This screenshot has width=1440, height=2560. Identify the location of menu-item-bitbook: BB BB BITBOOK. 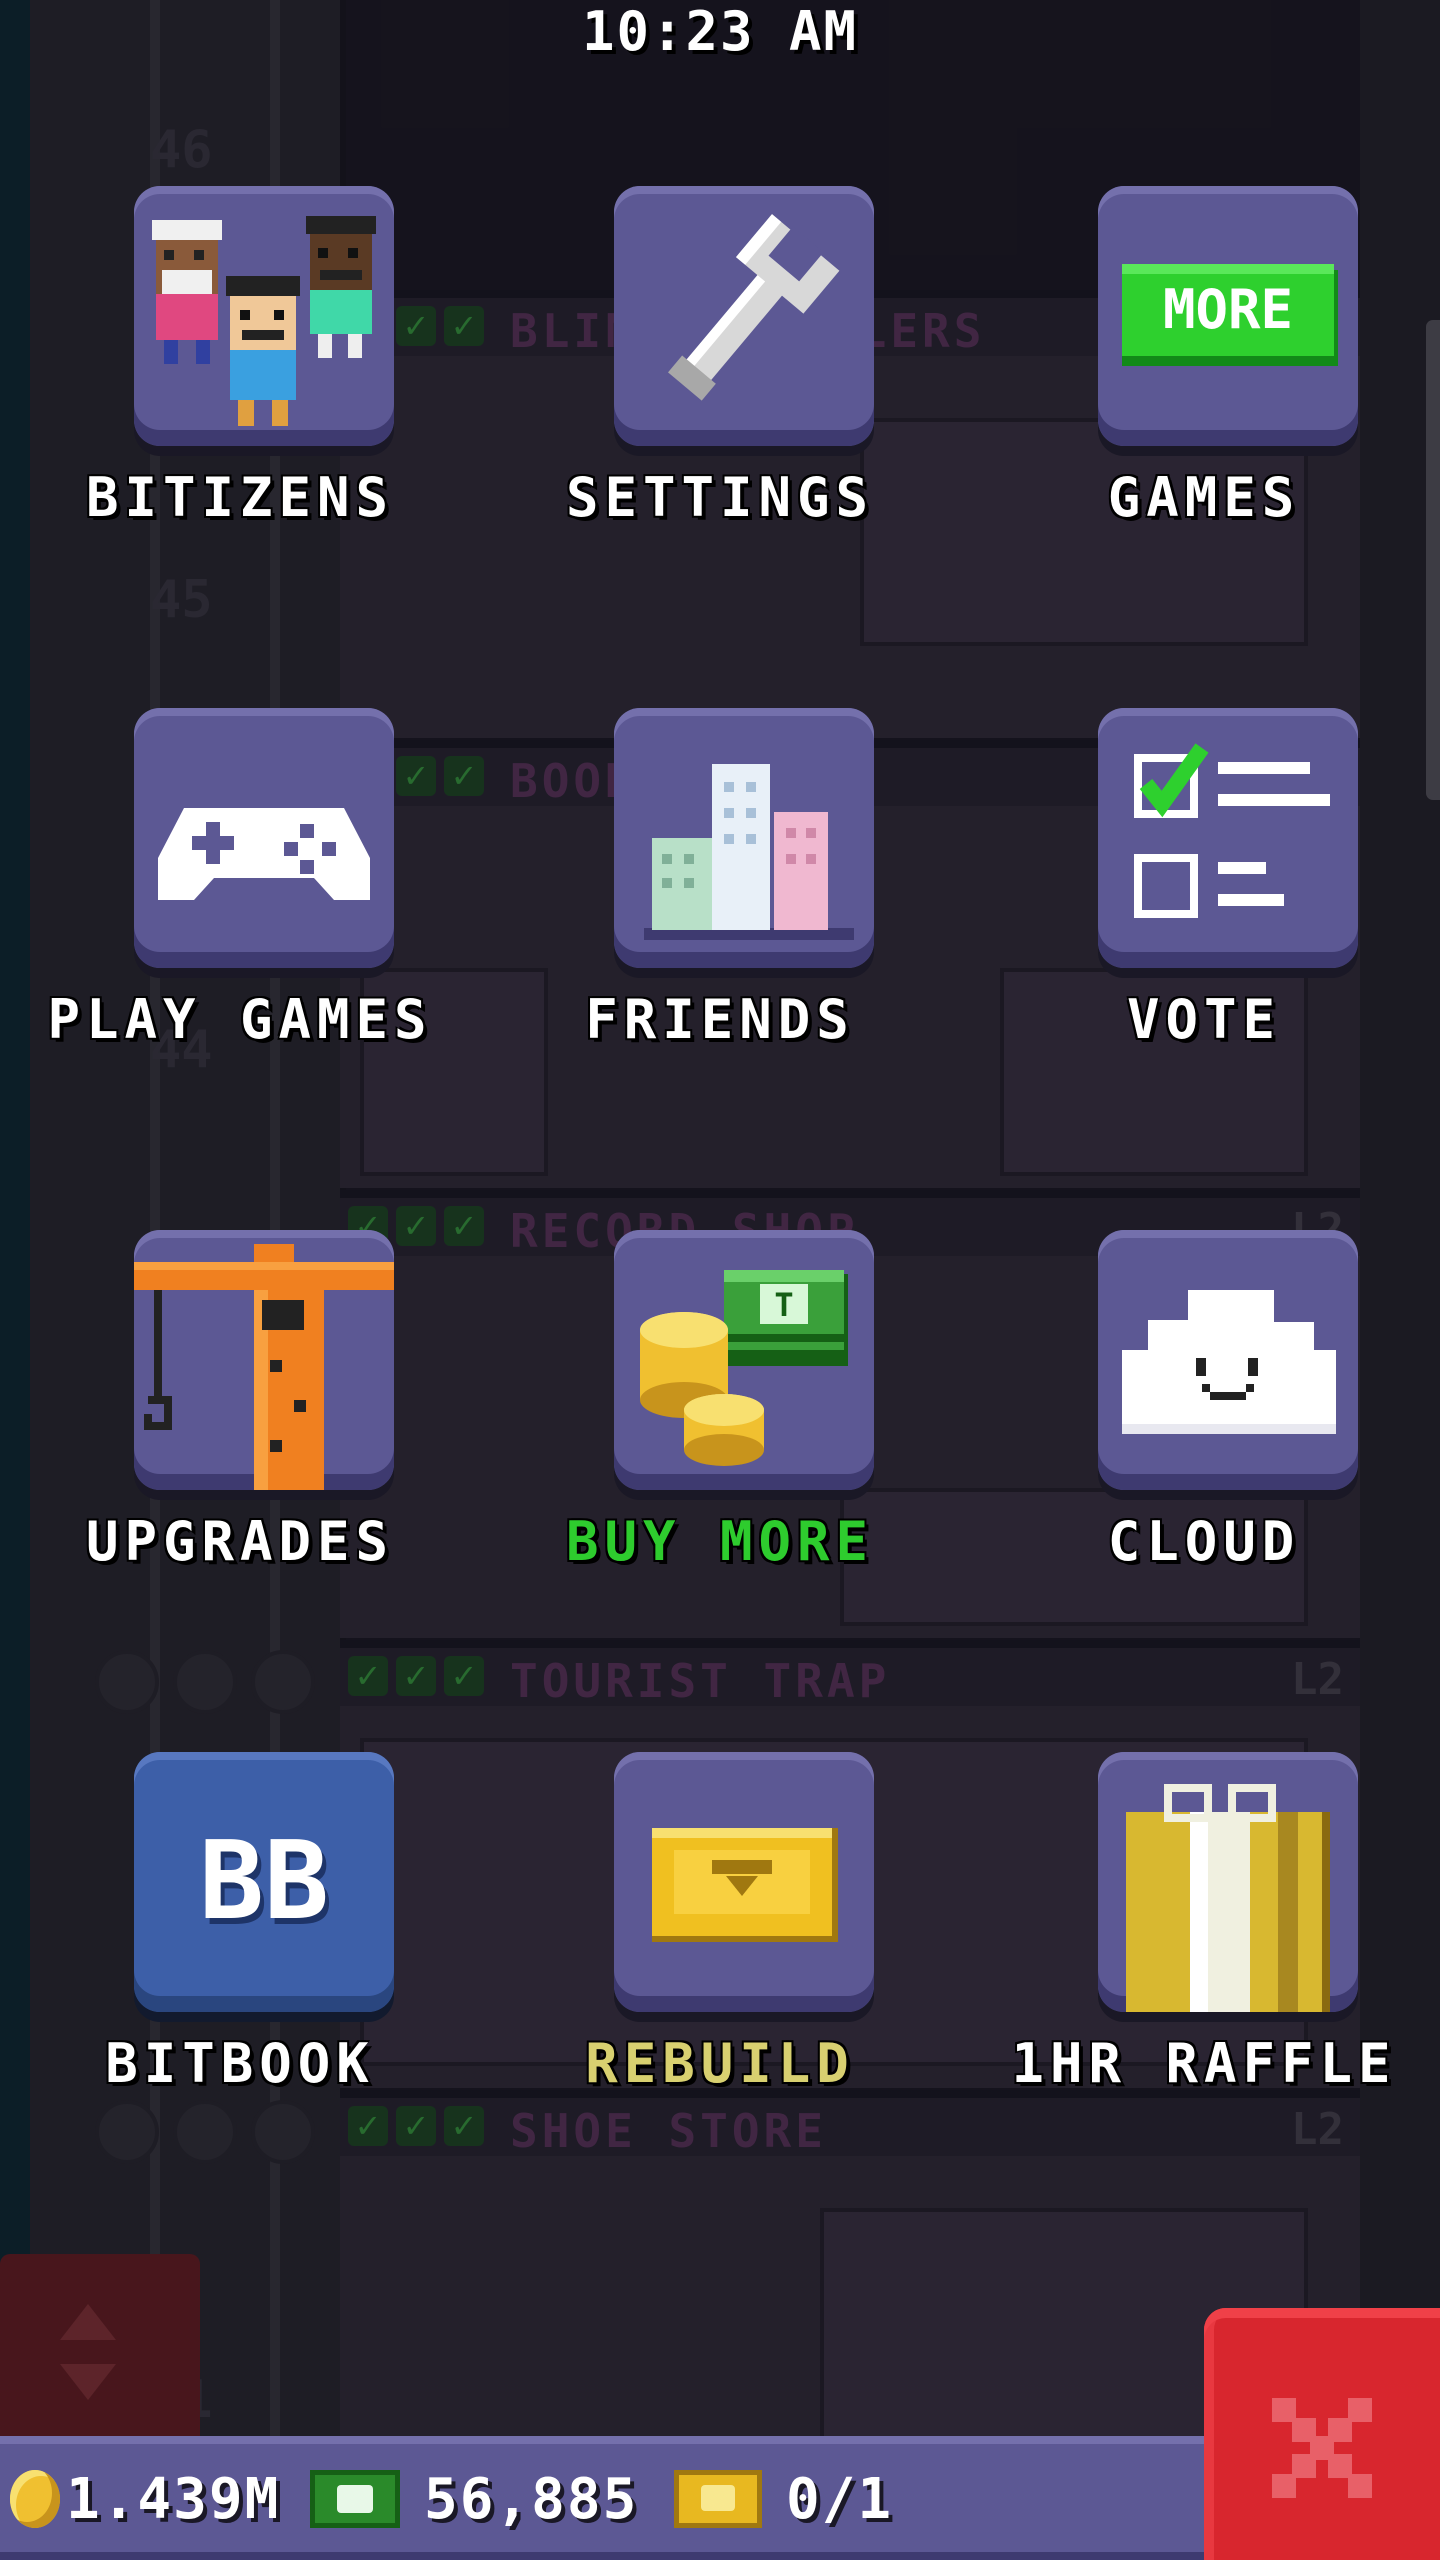
(241, 1962).